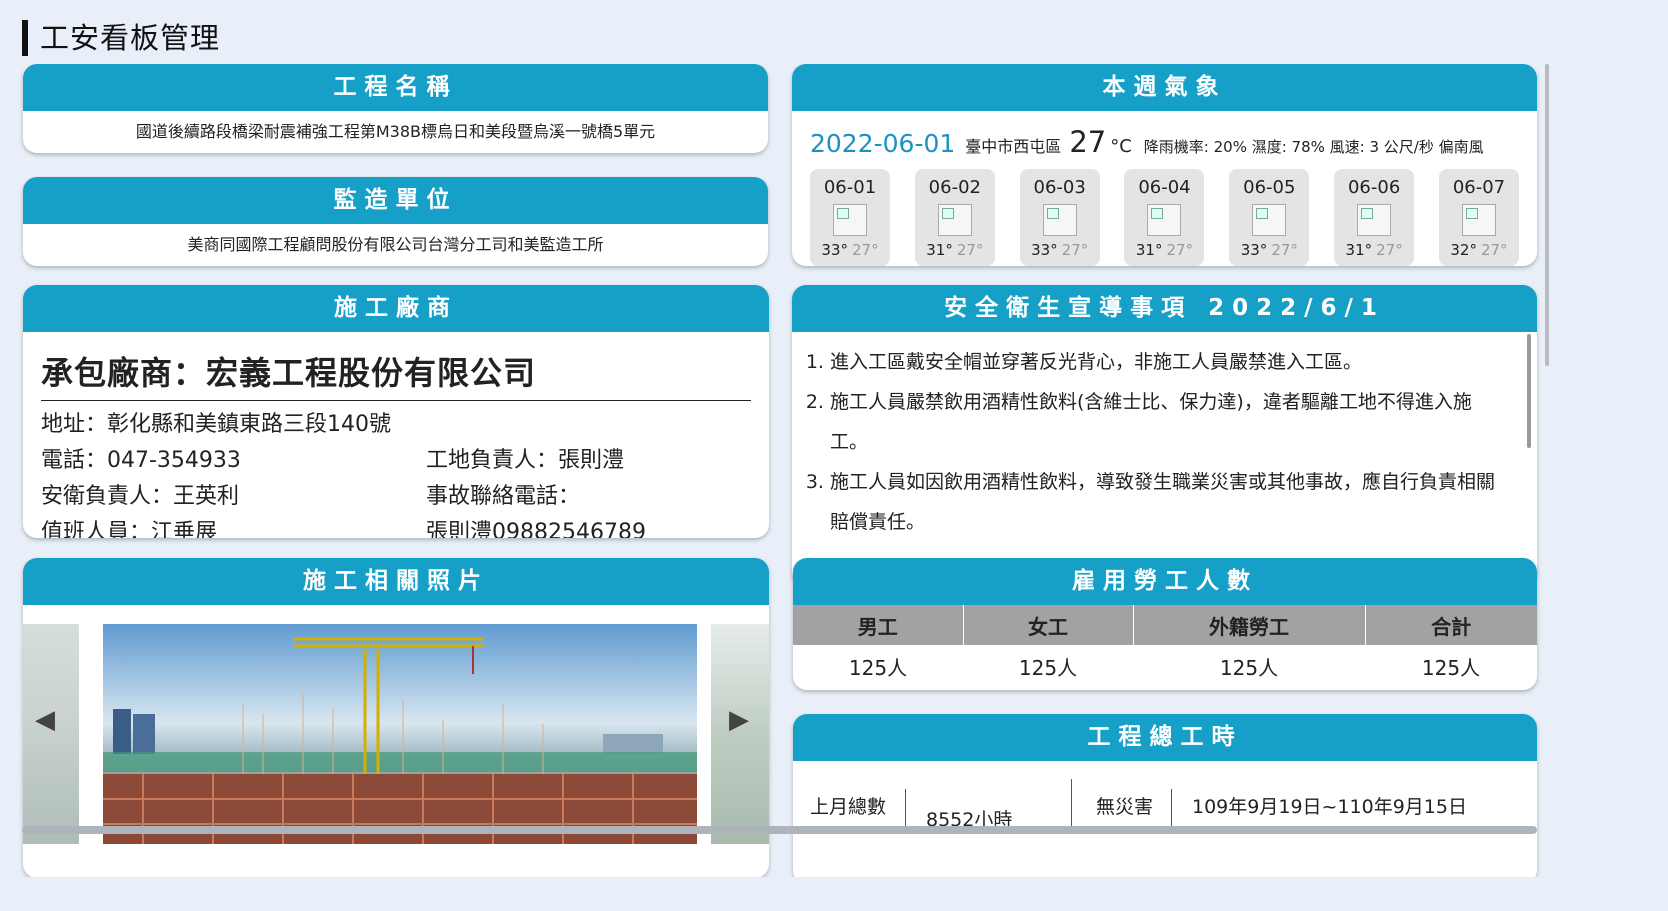 This screenshot has width=1668, height=911. Describe the element at coordinates (1164, 87) in the screenshot. I see `weather-header: 本週氣象` at that location.